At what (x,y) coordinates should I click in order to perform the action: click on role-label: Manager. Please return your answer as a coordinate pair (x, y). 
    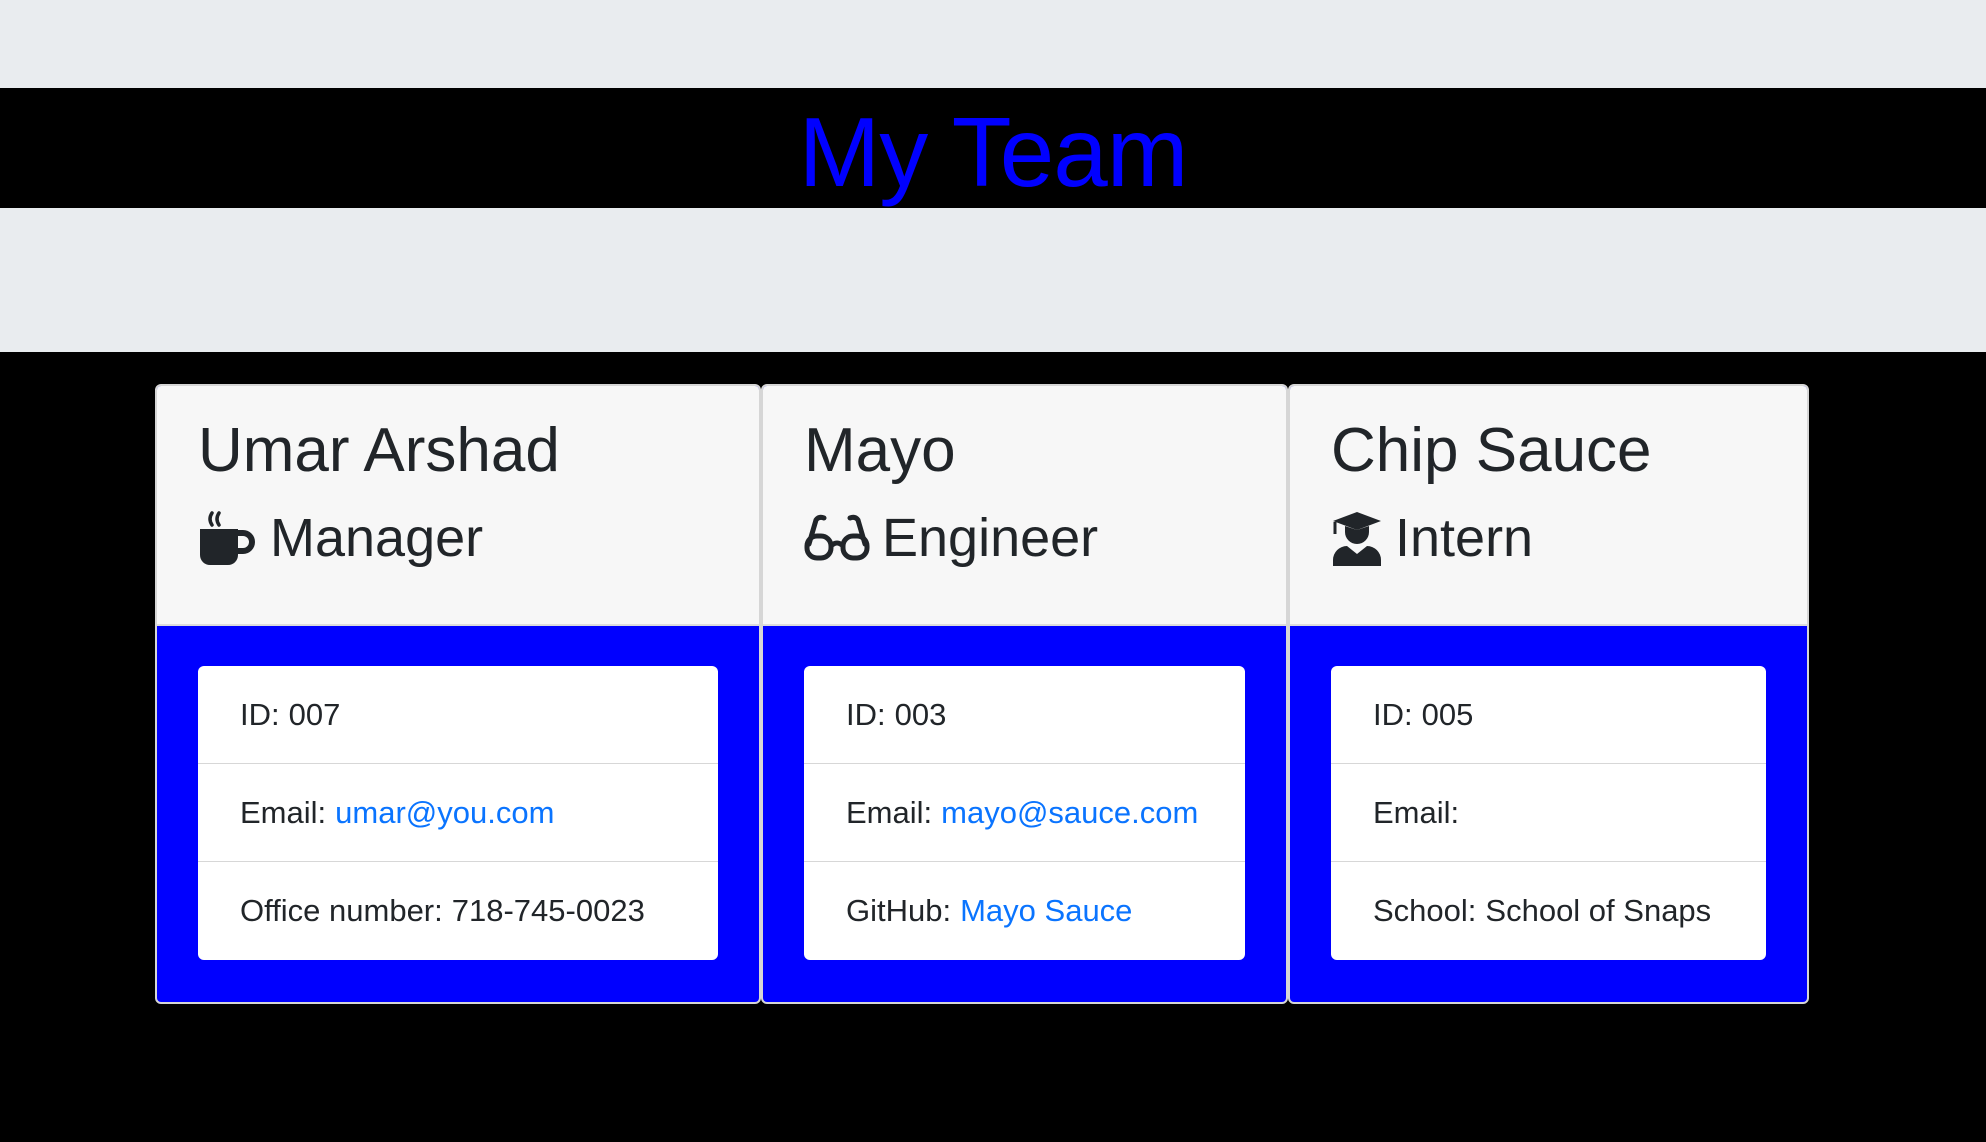
    Looking at the image, I should click on (377, 538).